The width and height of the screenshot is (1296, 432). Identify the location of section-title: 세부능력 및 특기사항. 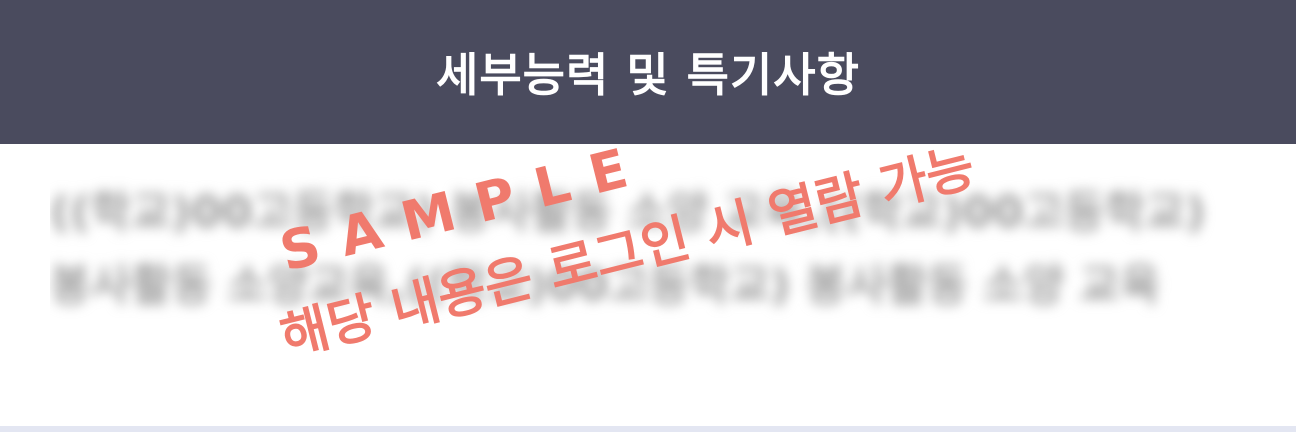
(648, 75).